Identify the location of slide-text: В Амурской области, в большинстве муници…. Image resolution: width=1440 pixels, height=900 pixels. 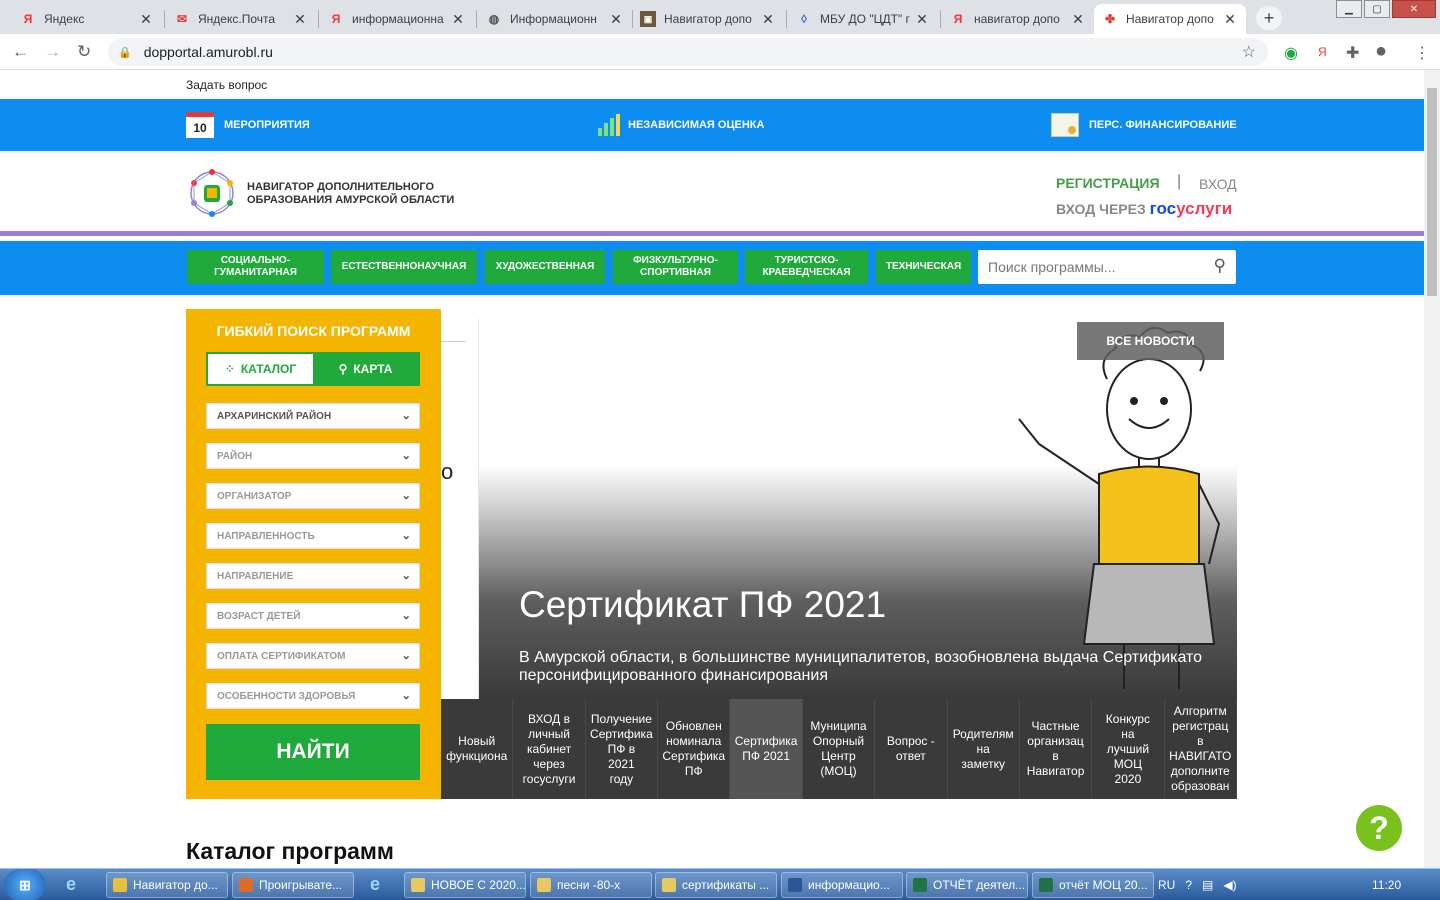
(878, 667).